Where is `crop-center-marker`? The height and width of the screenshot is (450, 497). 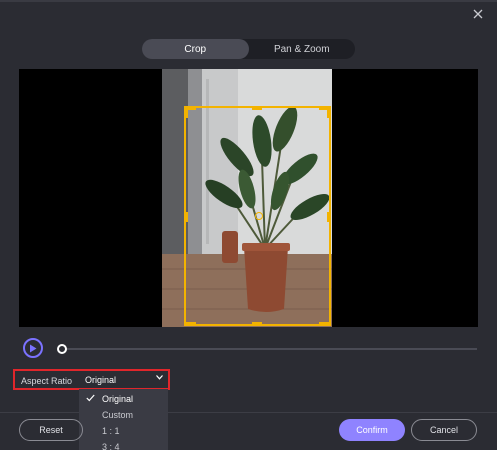 crop-center-marker is located at coordinates (259, 216).